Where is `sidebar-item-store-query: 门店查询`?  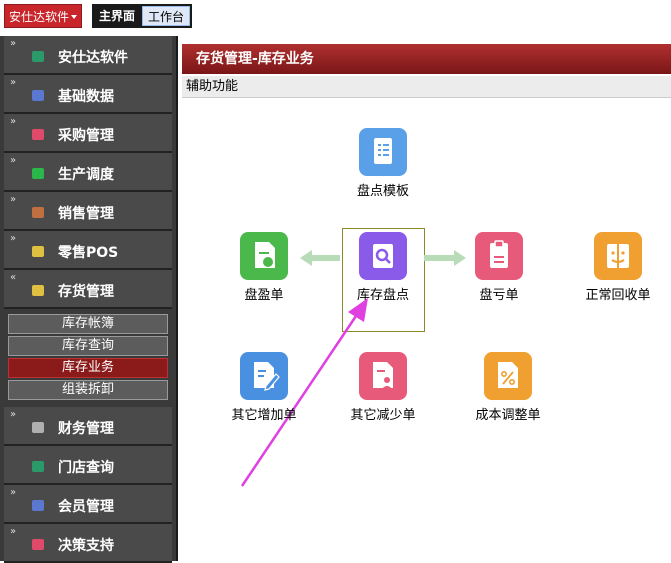 sidebar-item-store-query: 门店查询 is located at coordinates (88, 465).